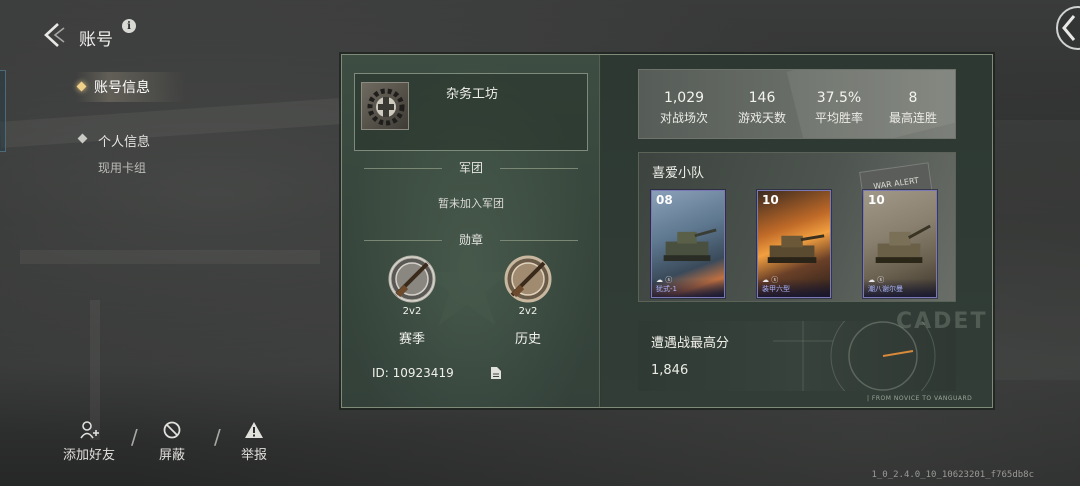 This screenshot has width=1080, height=486. What do you see at coordinates (683, 118) in the screenshot?
I see `stat-label: 对战场次` at bounding box center [683, 118].